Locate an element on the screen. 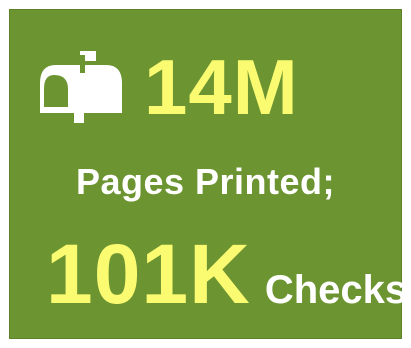  checks-label: Checks is located at coordinates (336, 290).